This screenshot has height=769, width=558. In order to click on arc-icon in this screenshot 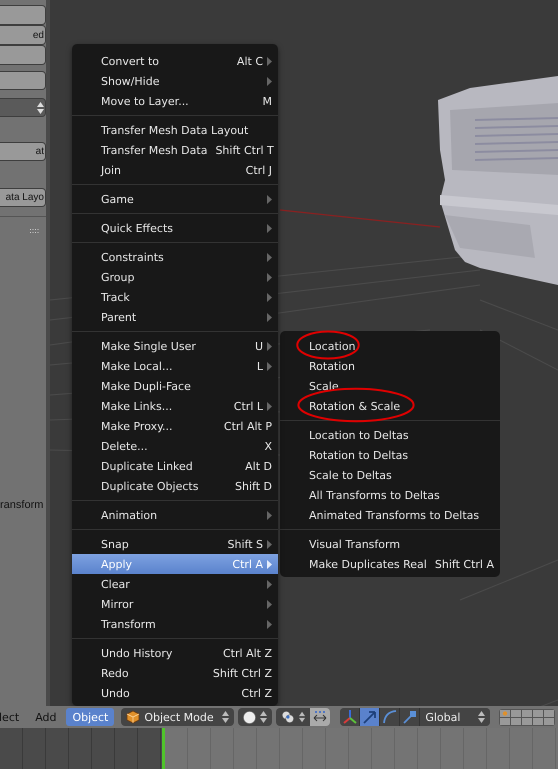, I will do `click(390, 717)`.